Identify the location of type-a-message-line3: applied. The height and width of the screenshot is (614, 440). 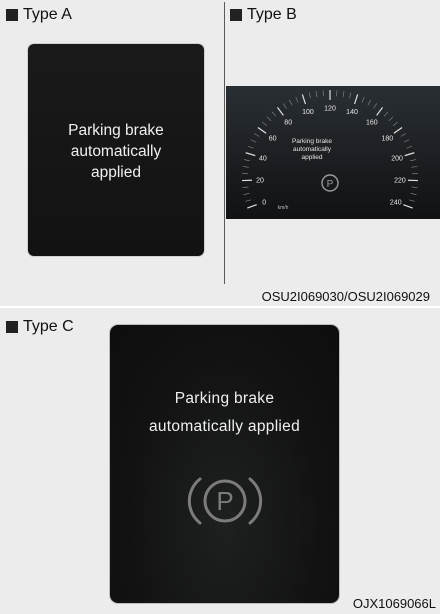
(116, 172).